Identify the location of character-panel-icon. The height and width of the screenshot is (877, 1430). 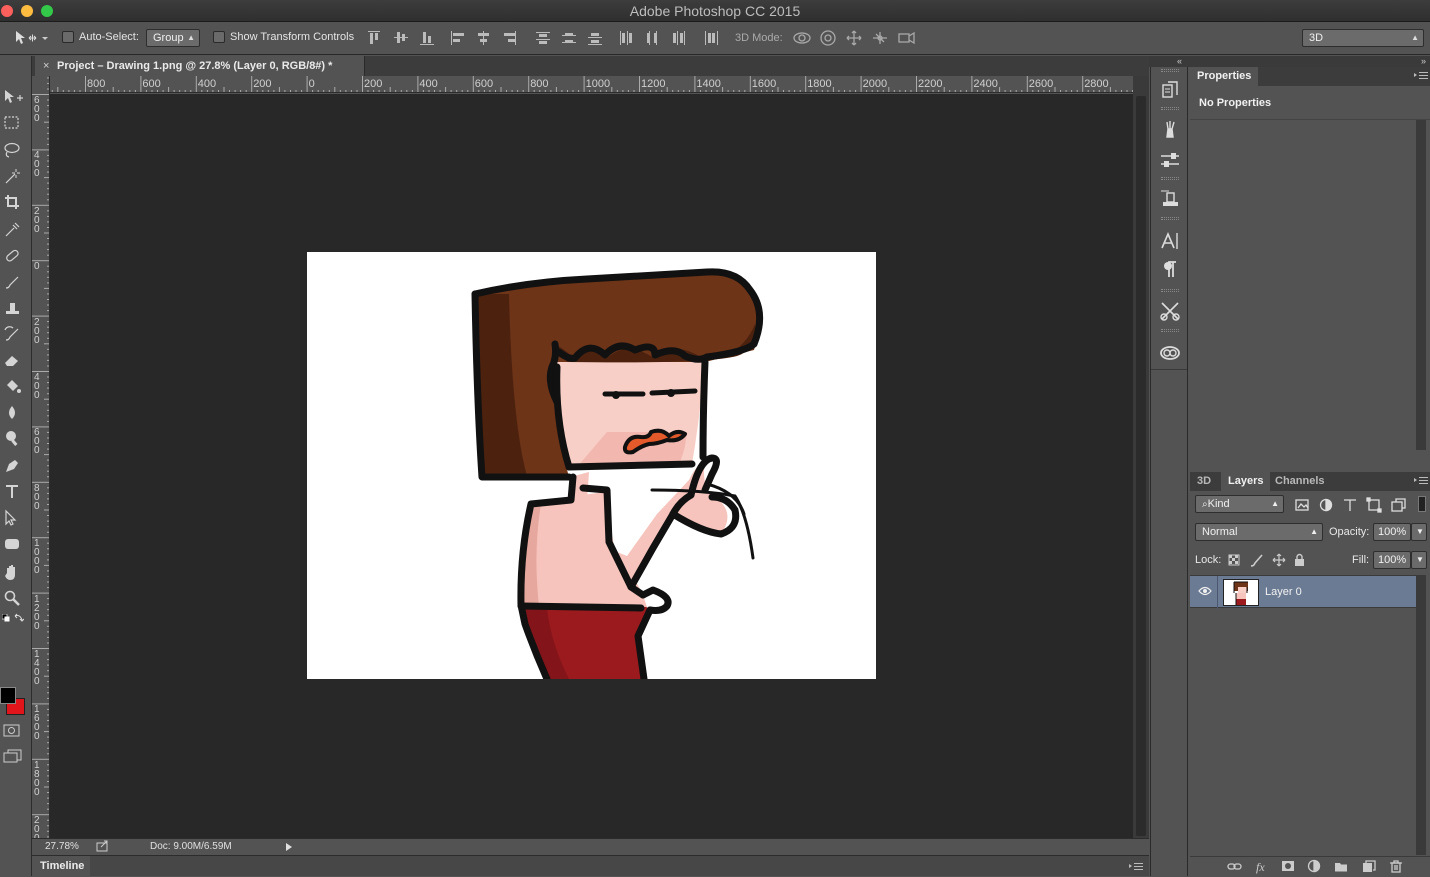
(1170, 241).